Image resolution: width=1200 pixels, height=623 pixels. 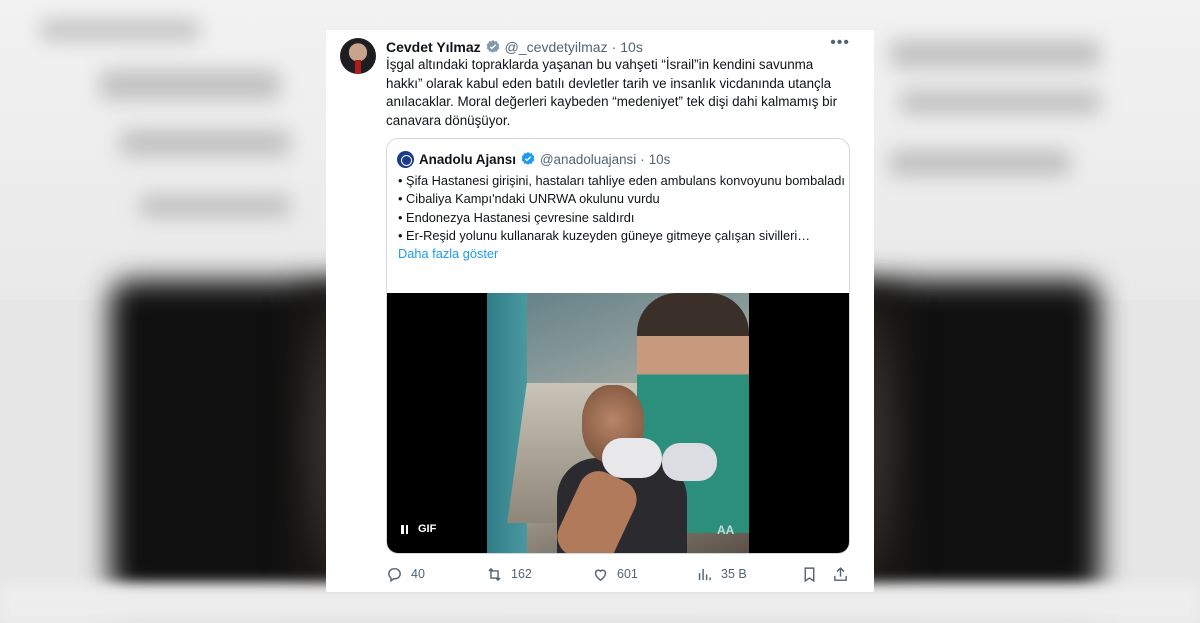 What do you see at coordinates (627, 574) in the screenshot?
I see `like-count: 601` at bounding box center [627, 574].